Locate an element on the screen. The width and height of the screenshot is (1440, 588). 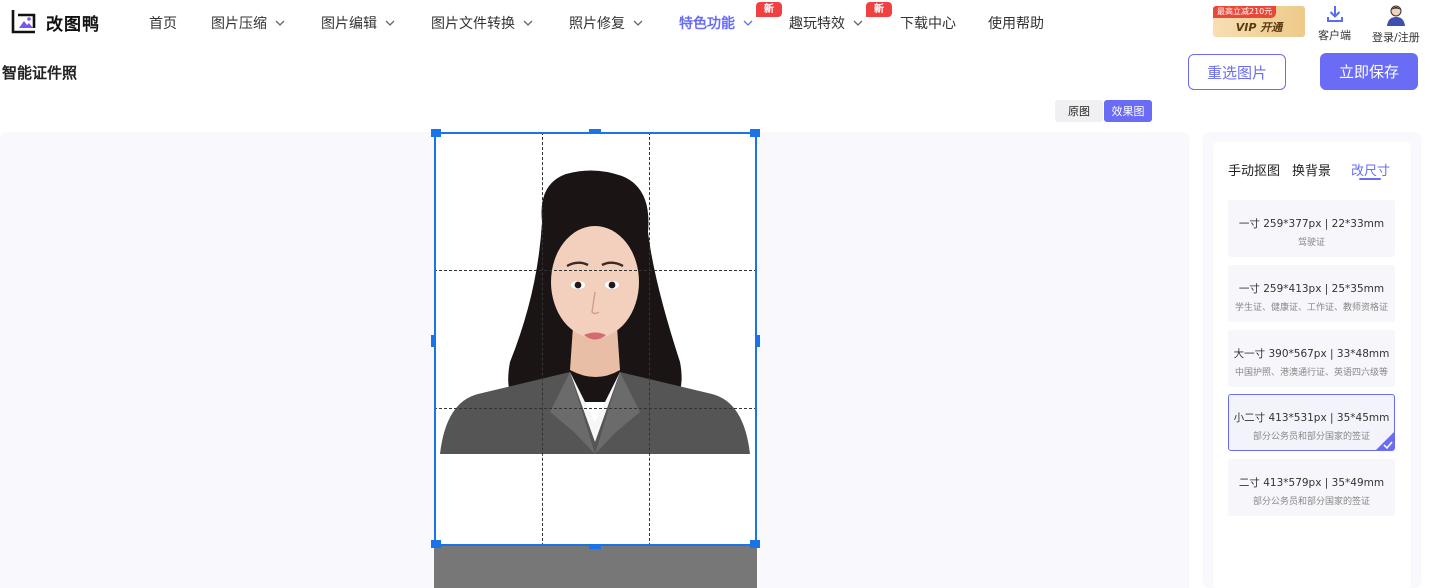
nav-download-center: 下载中心 is located at coordinates (928, 23).